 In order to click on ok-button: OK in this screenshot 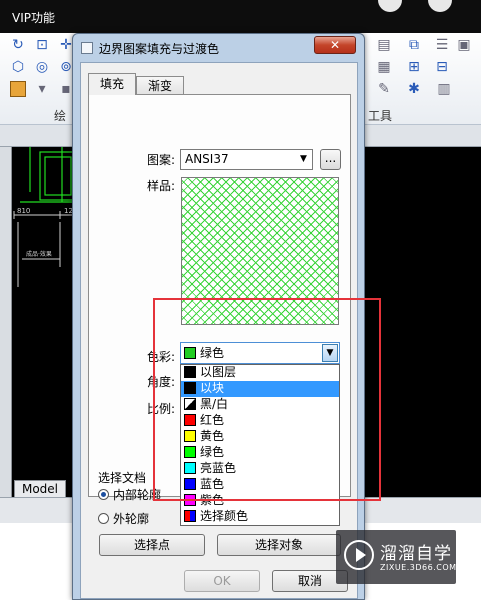, I will do `click(222, 581)`.